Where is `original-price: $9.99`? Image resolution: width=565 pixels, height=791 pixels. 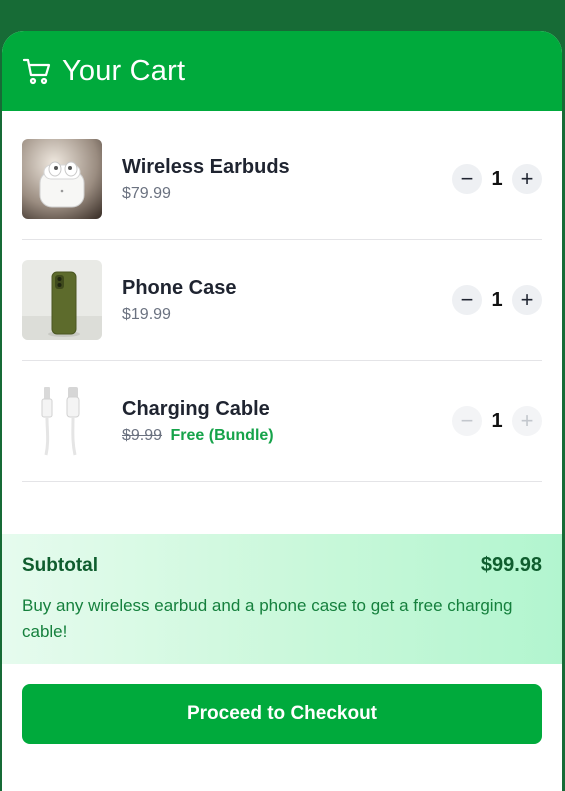
original-price: $9.99 is located at coordinates (142, 435).